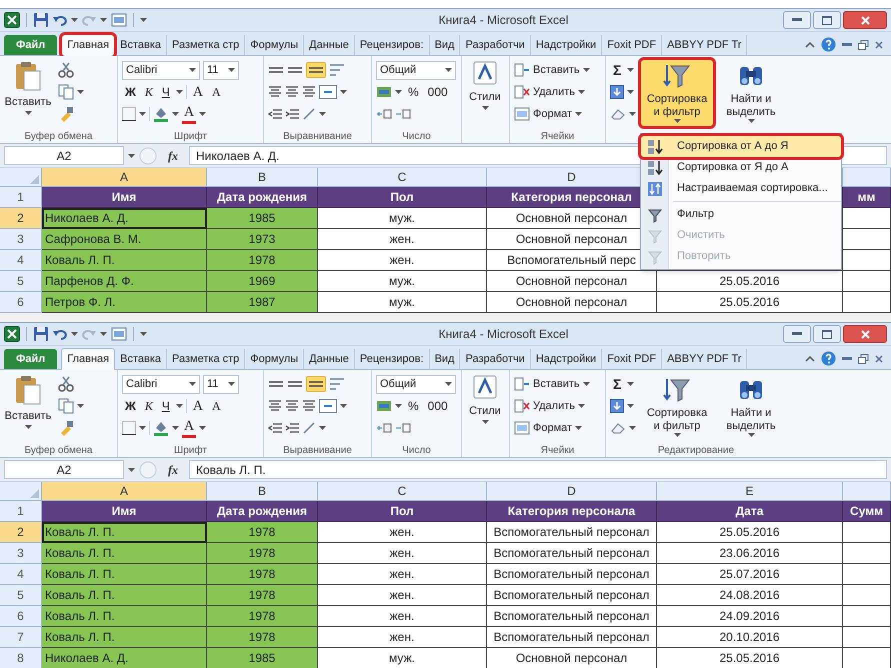  I want to click on ribbon-tab: ABBYY PDF Tr, so click(705, 45).